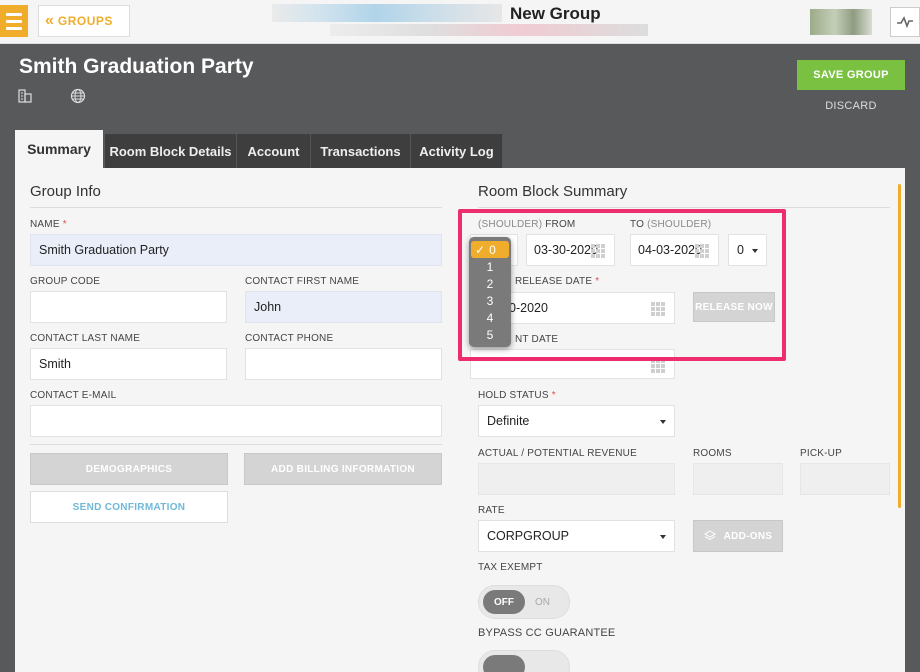 This screenshot has height=672, width=920. What do you see at coordinates (851, 106) in the screenshot?
I see `discard-button: DISCARD` at bounding box center [851, 106].